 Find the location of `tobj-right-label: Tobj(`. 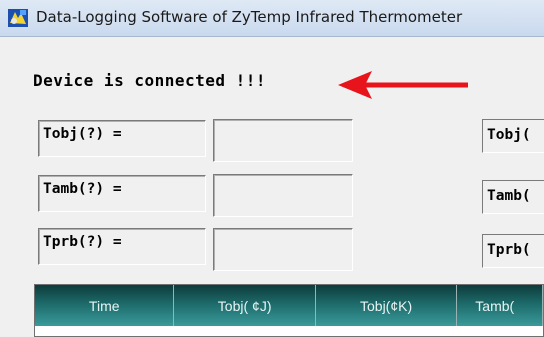

tobj-right-label: Tobj( is located at coordinates (513, 136).